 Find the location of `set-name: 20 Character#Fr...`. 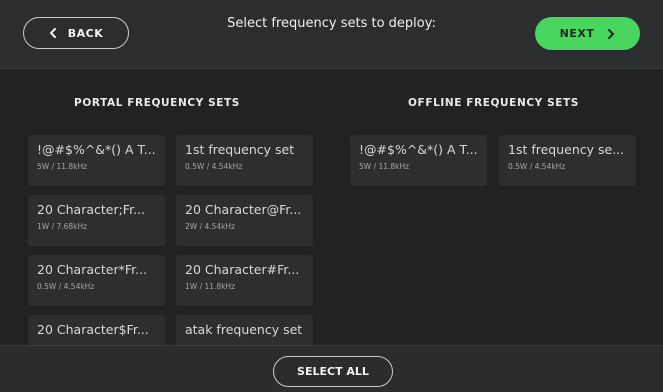

set-name: 20 Character#Fr... is located at coordinates (242, 269).